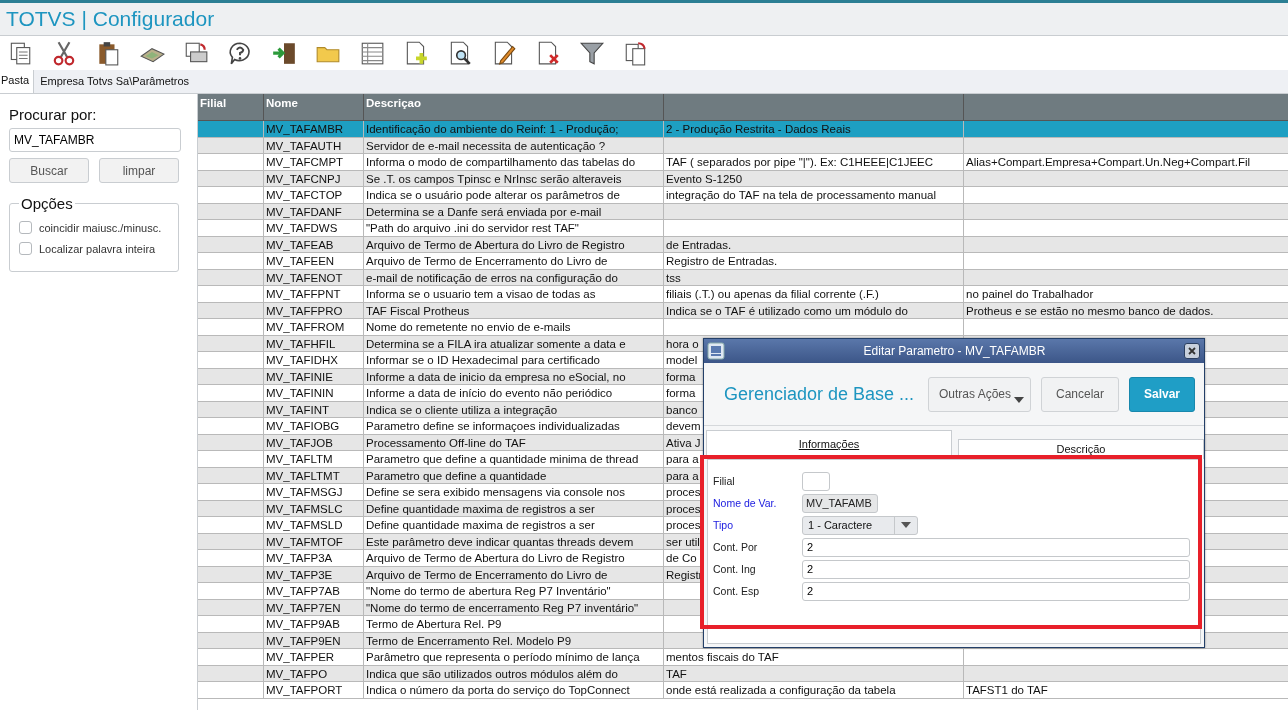 This screenshot has width=1288, height=710. What do you see at coordinates (314, 162) in the screenshot?
I see `table-cell: MV_TAFCMPT` at bounding box center [314, 162].